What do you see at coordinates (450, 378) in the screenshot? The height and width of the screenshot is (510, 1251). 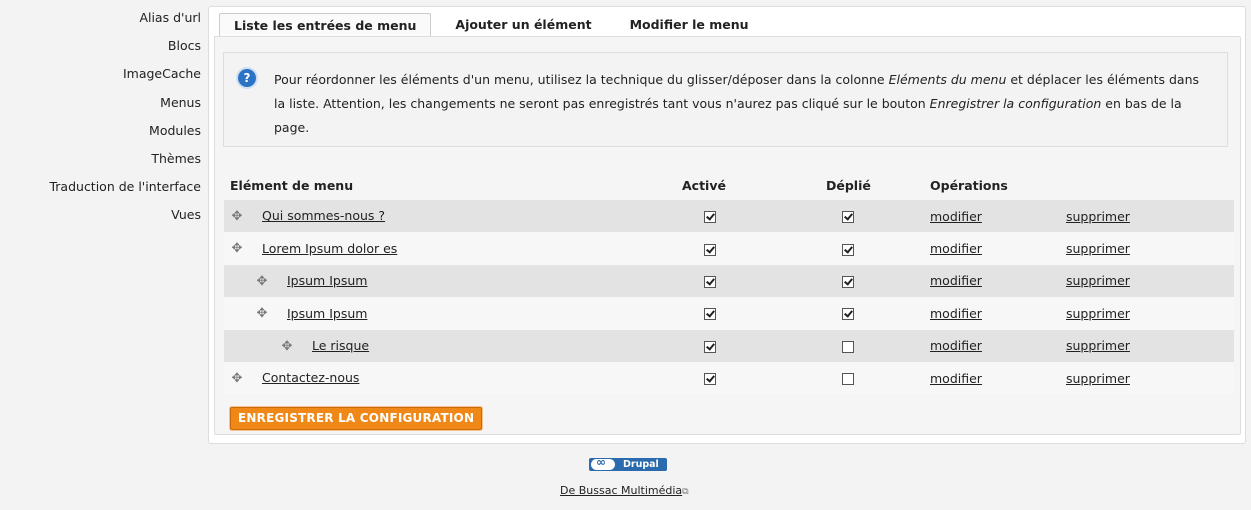 I see `item-cell: ✥ Contactez-nous` at bounding box center [450, 378].